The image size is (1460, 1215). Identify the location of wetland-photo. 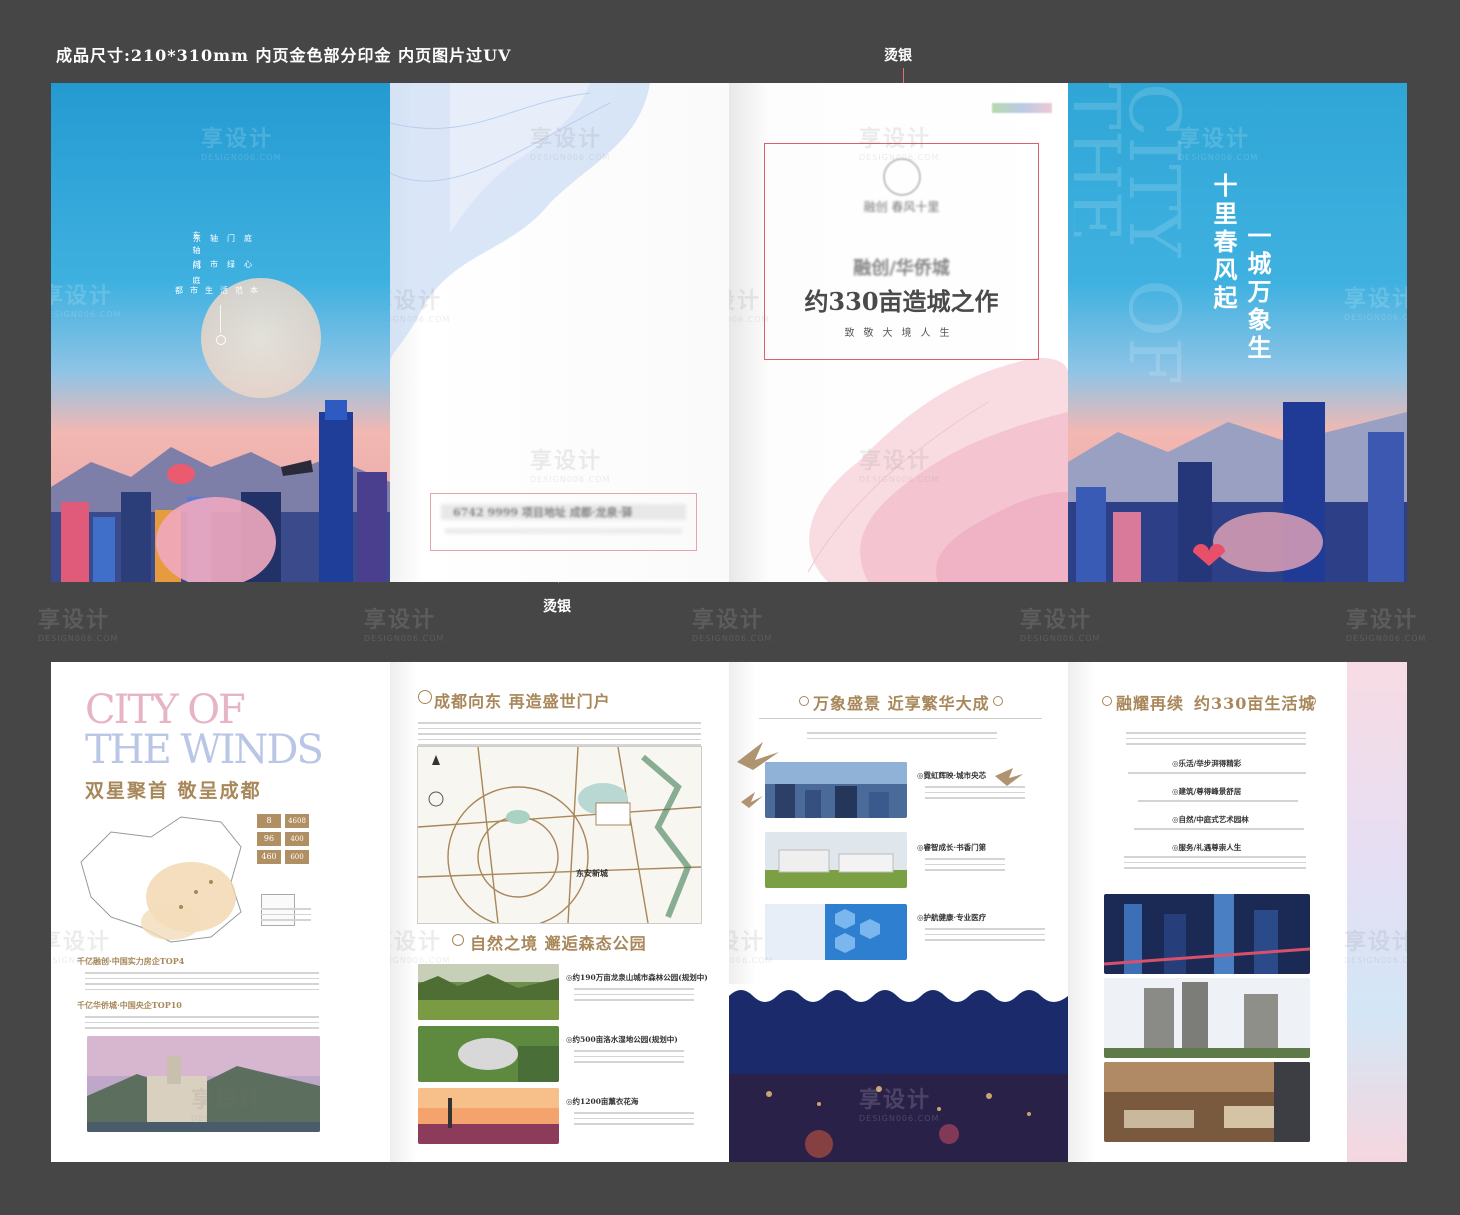
(488, 1054).